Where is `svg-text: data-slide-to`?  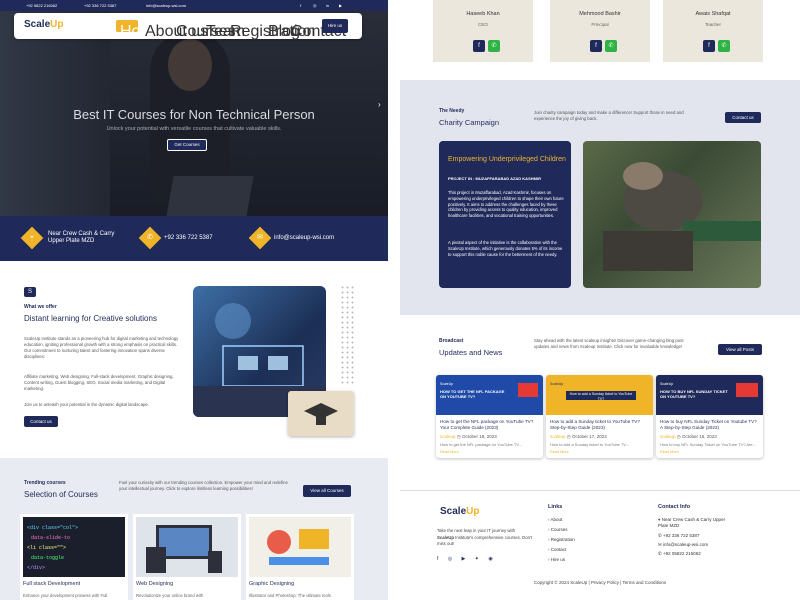 svg-text: data-slide-to is located at coordinates (50, 538).